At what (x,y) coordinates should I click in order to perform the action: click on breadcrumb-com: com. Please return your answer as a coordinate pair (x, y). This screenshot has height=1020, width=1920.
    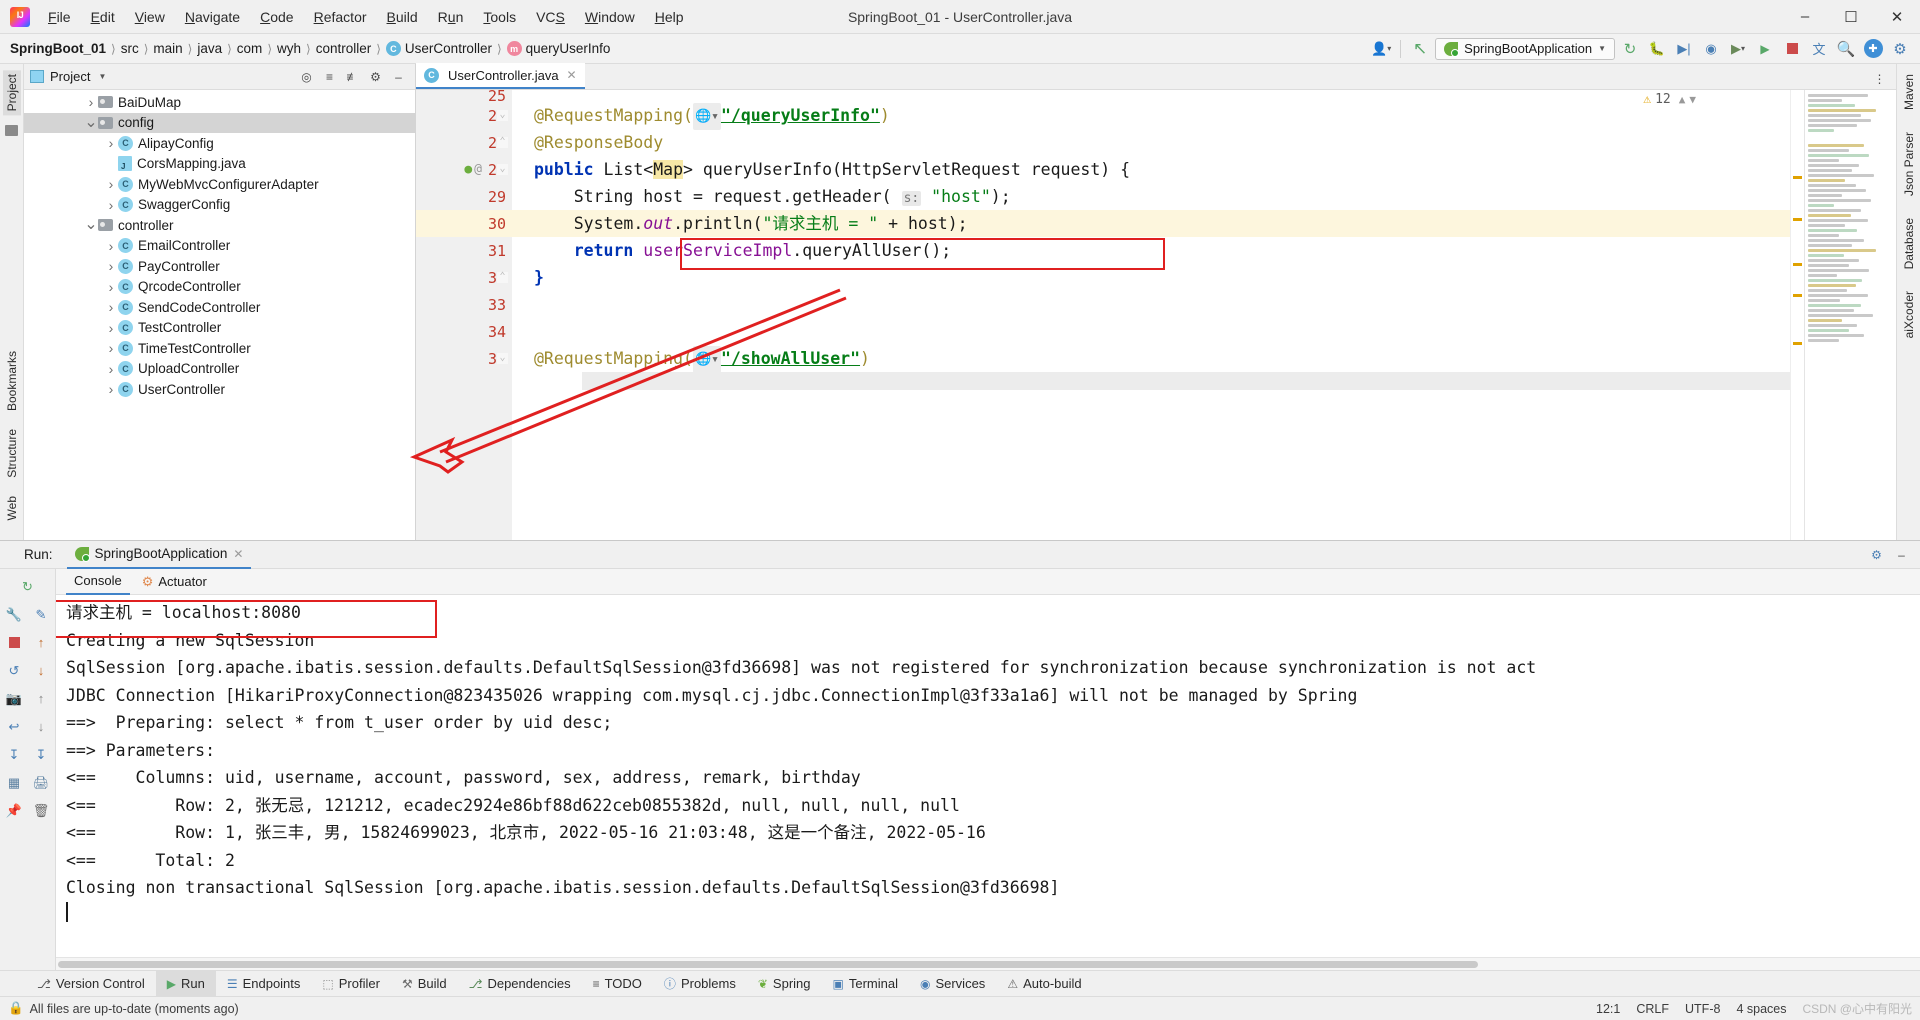
    Looking at the image, I should click on (250, 48).